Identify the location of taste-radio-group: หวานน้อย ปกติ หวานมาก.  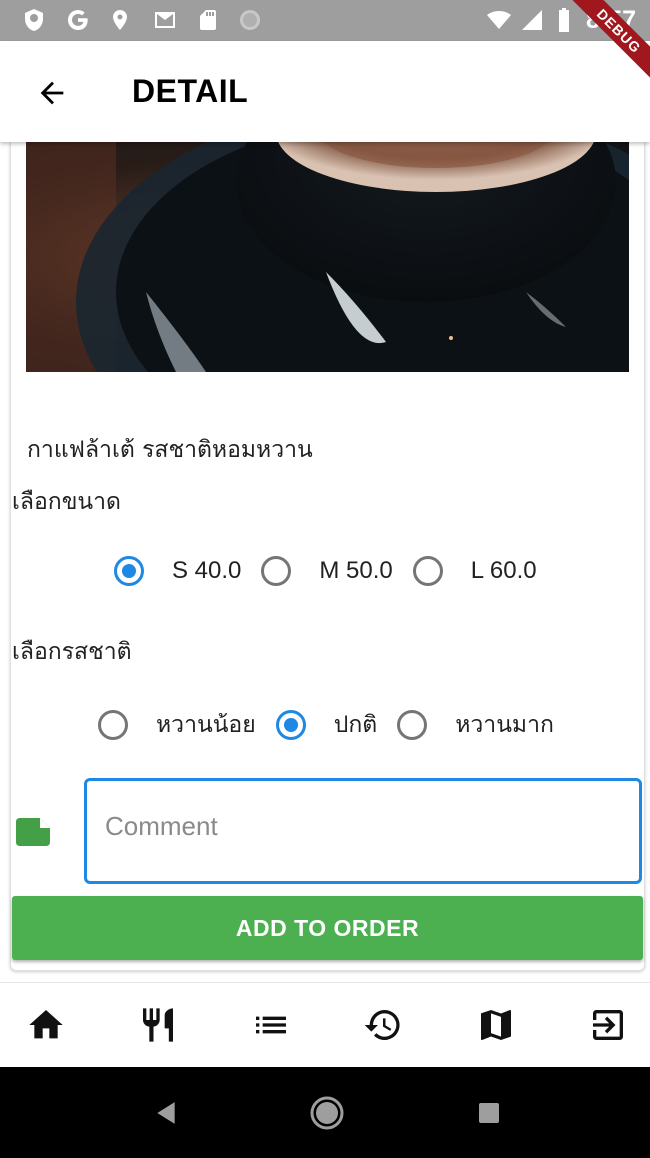
(336, 725).